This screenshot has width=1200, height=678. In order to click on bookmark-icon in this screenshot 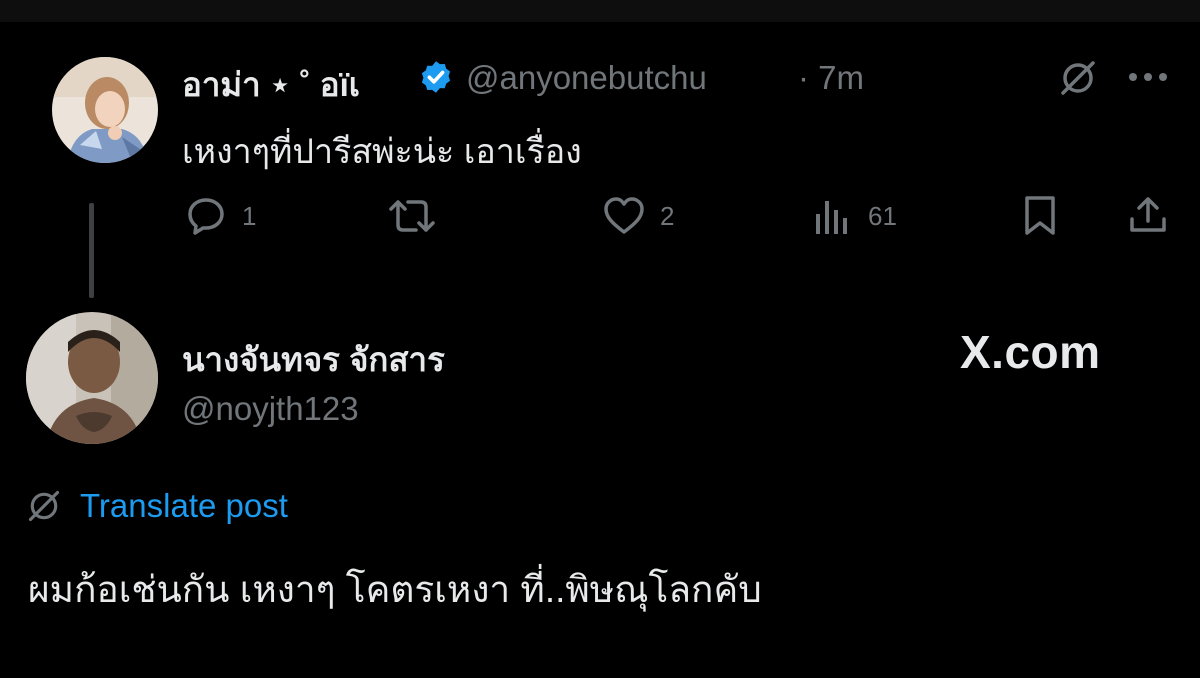, I will do `click(1040, 216)`.